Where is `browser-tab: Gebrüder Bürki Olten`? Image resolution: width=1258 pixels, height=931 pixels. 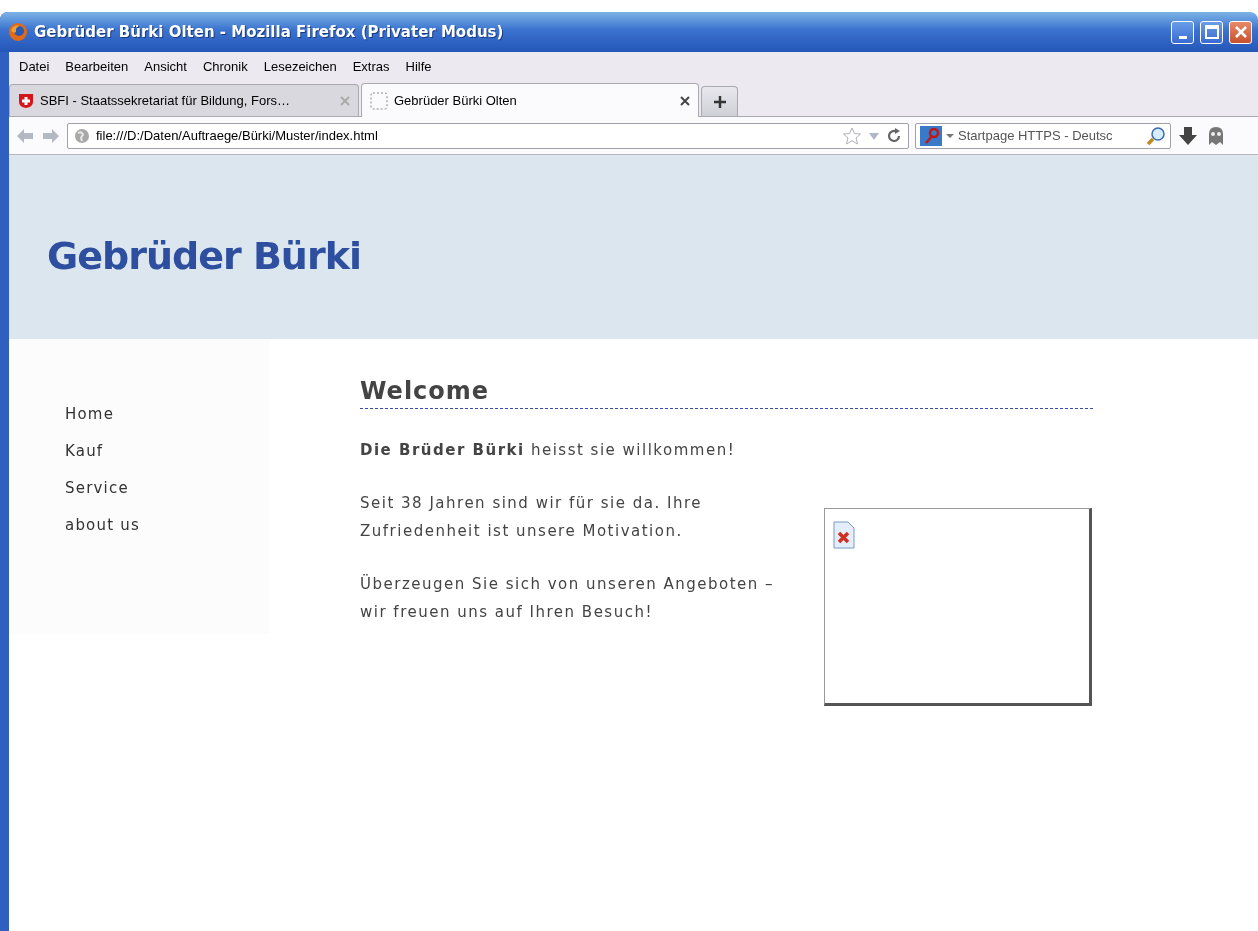 browser-tab: Gebrüder Bürki Olten is located at coordinates (530, 100).